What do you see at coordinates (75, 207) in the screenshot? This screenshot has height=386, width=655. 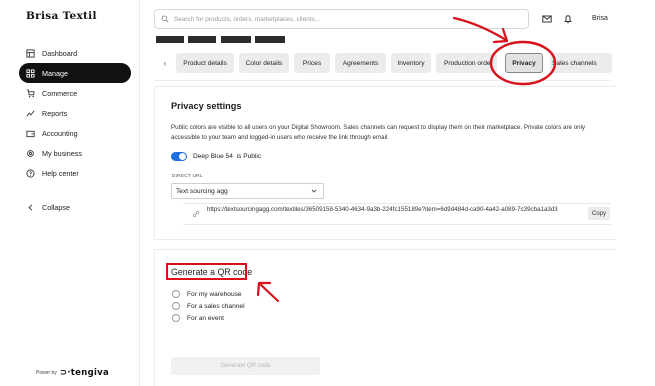 I see `collapse-button: Collapse` at bounding box center [75, 207].